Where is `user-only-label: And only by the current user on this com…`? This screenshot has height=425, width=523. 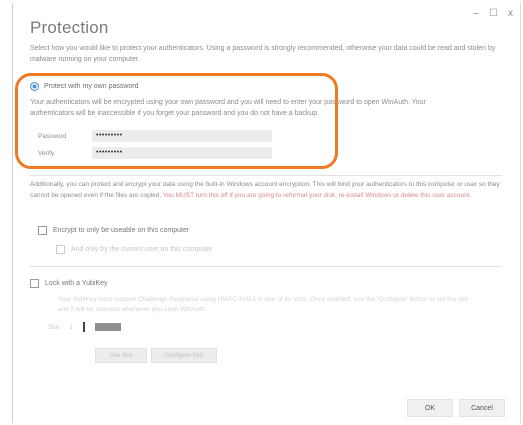
user-only-label: And only by the current user on this com… is located at coordinates (142, 249).